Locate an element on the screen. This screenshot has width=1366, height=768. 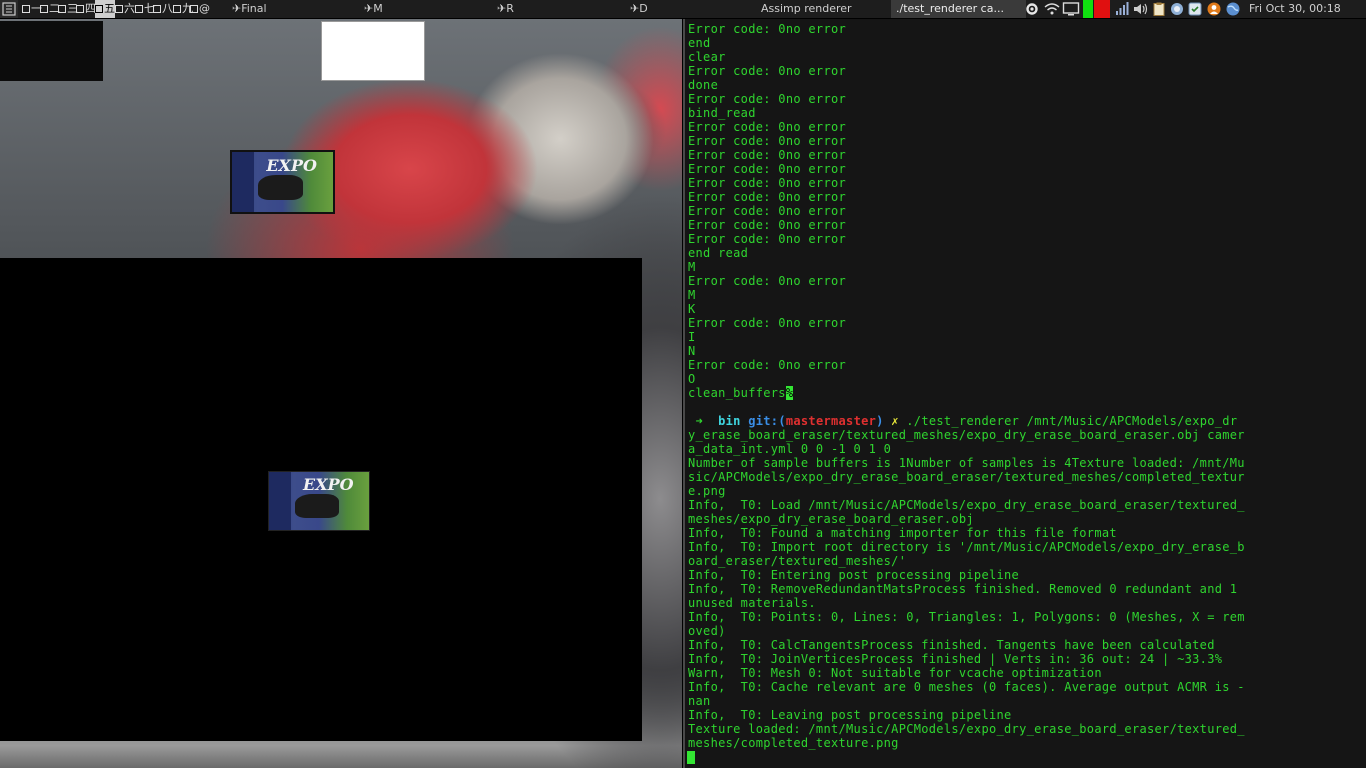
monitor-icon is located at coordinates (1072, 9).